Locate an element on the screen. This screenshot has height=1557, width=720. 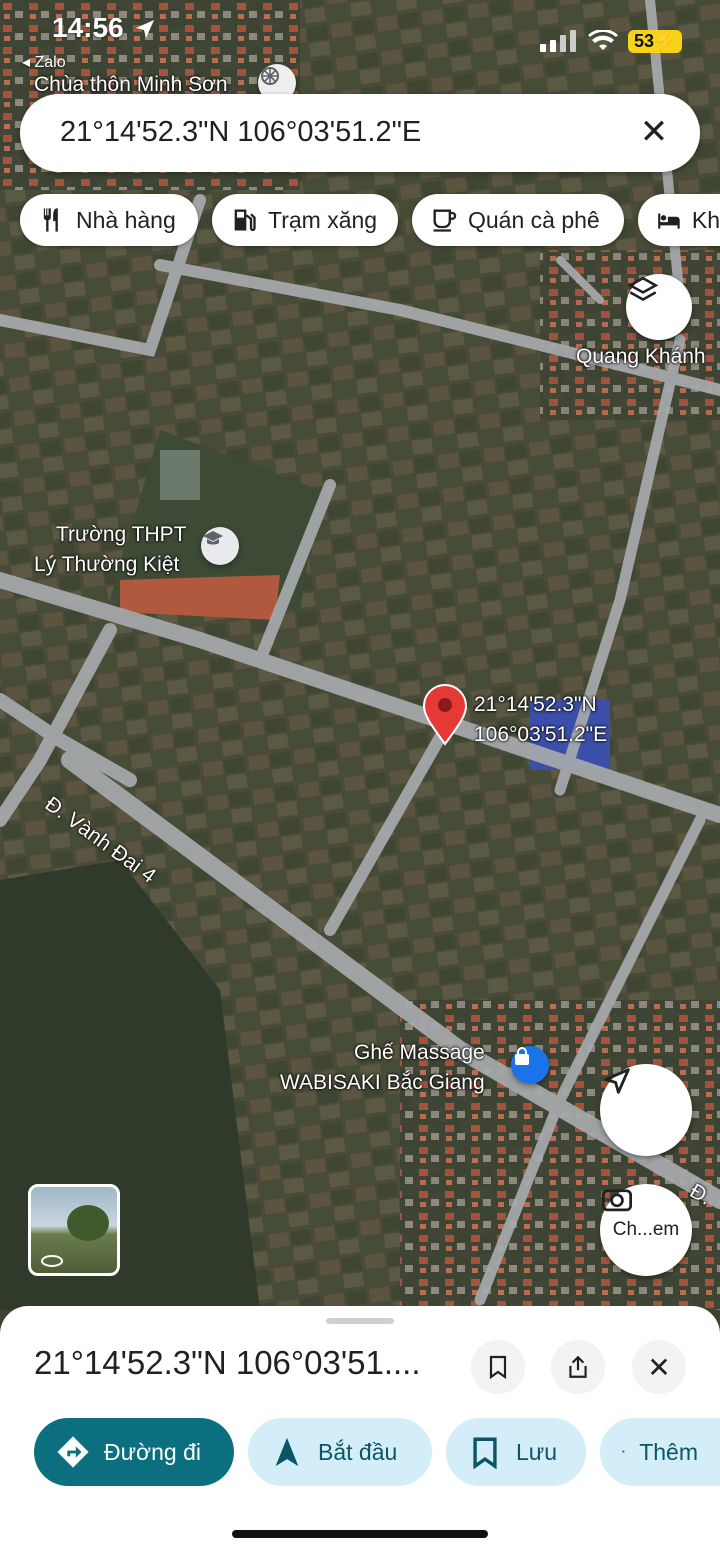
share-button is located at coordinates (578, 1367).